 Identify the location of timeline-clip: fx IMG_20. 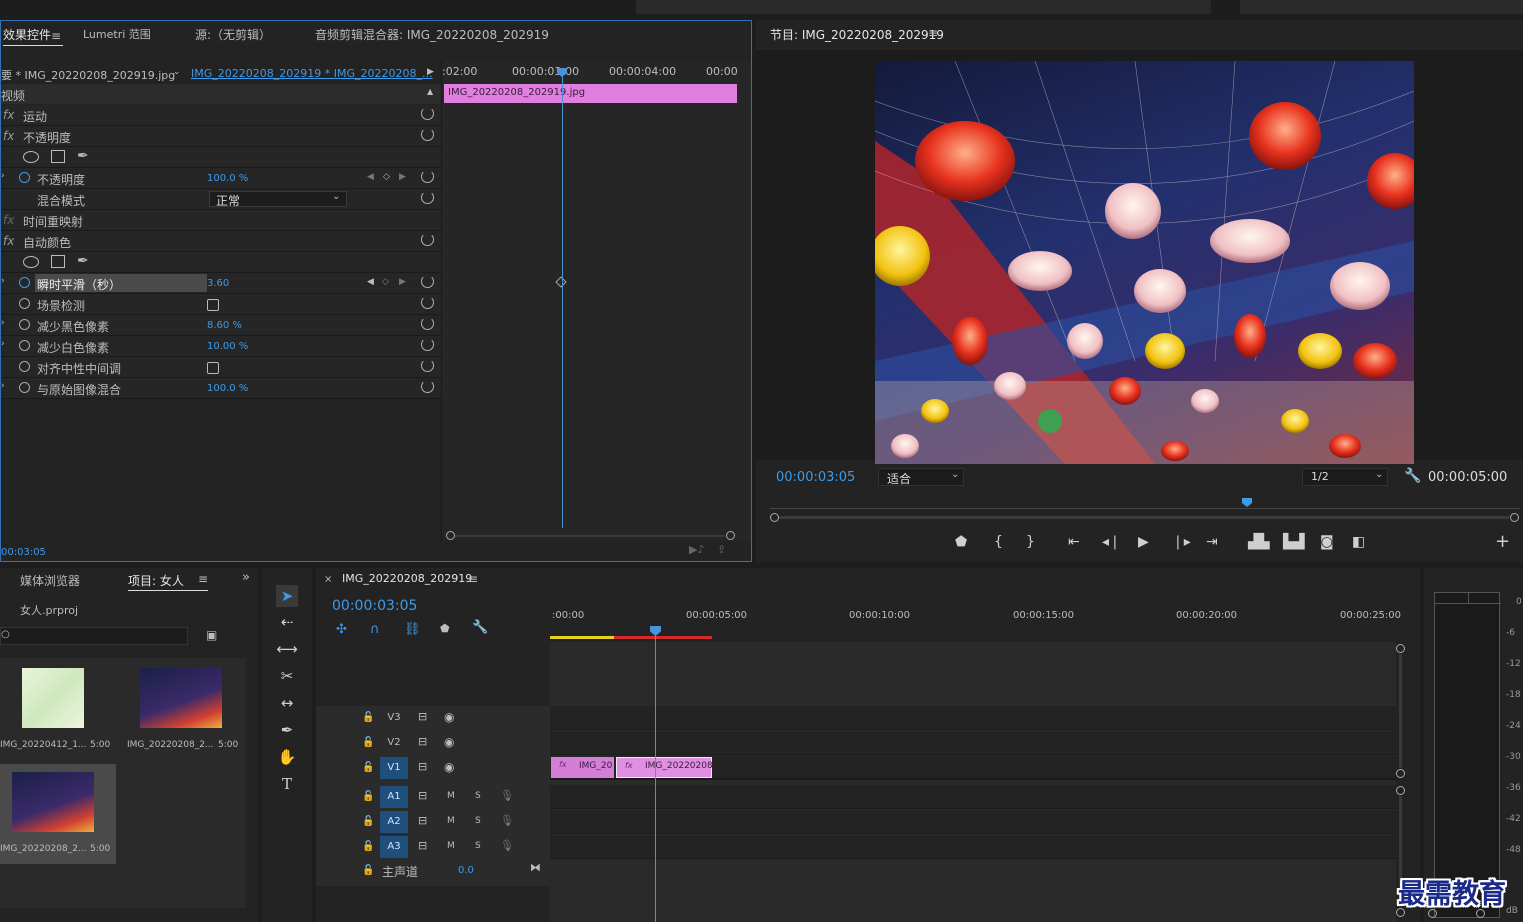
(582, 767).